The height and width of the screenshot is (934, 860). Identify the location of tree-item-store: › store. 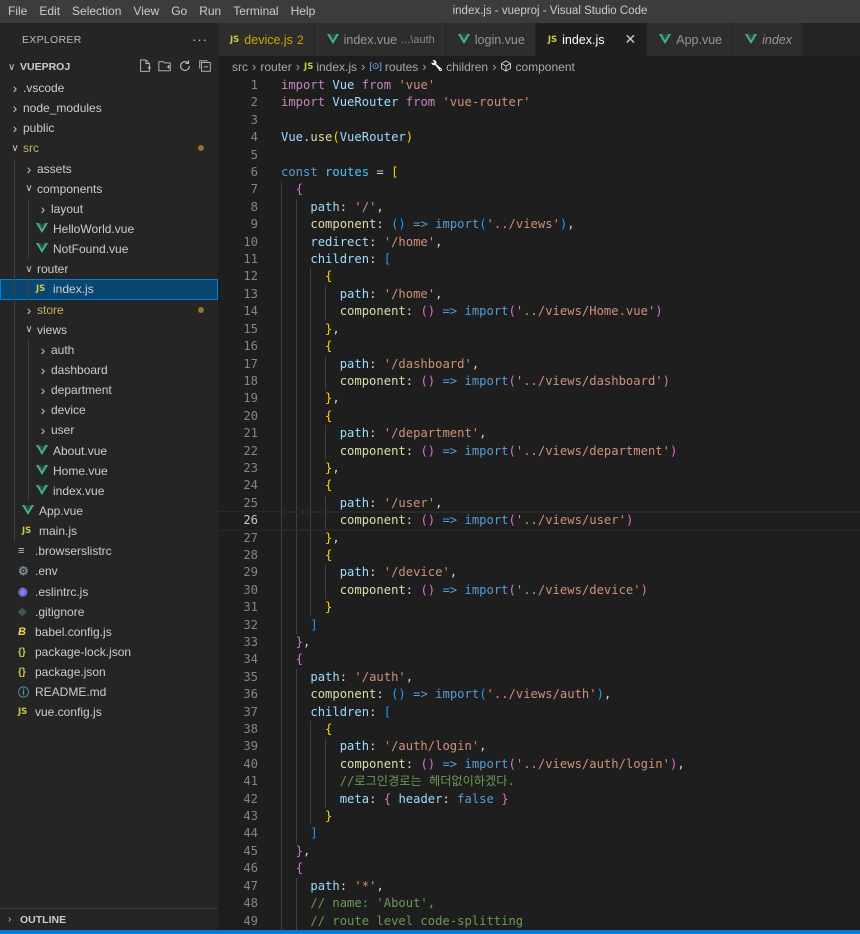
(109, 309).